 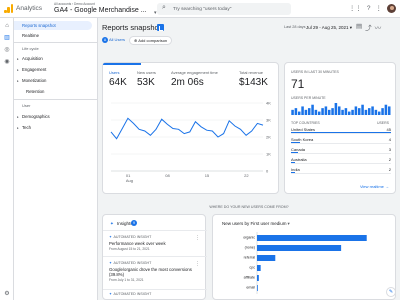 What do you see at coordinates (117, 40) in the screenshot?
I see `all-users-chip: All Users` at bounding box center [117, 40].